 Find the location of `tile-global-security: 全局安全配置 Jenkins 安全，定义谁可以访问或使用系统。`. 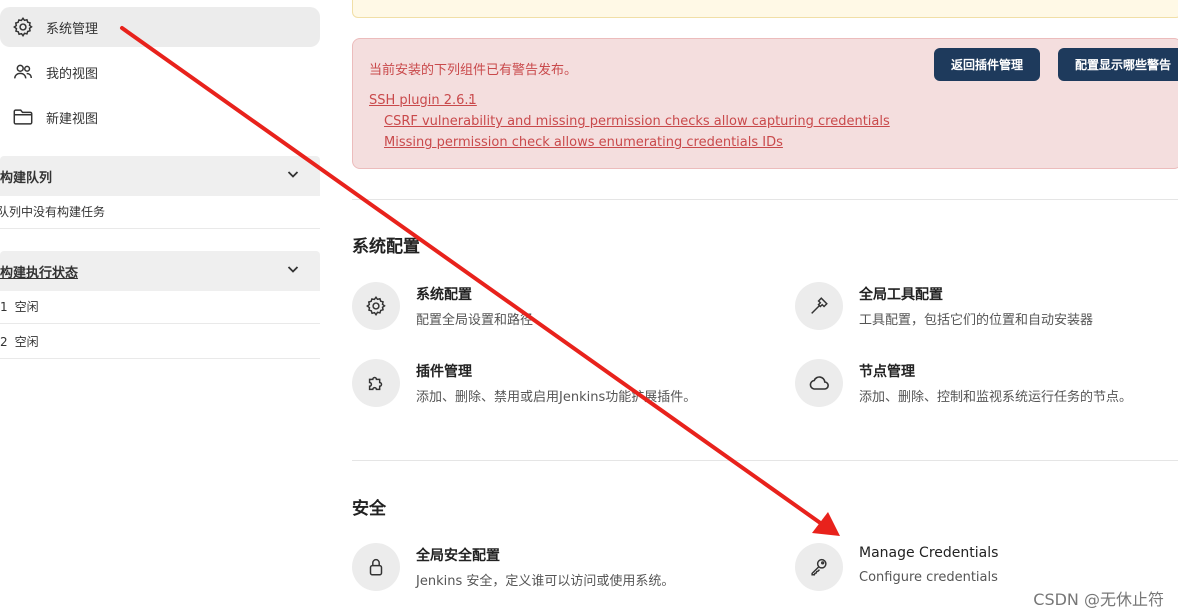

tile-global-security: 全局安全配置 Jenkins 安全，定义谁可以访问或使用系统。 is located at coordinates (552, 569).